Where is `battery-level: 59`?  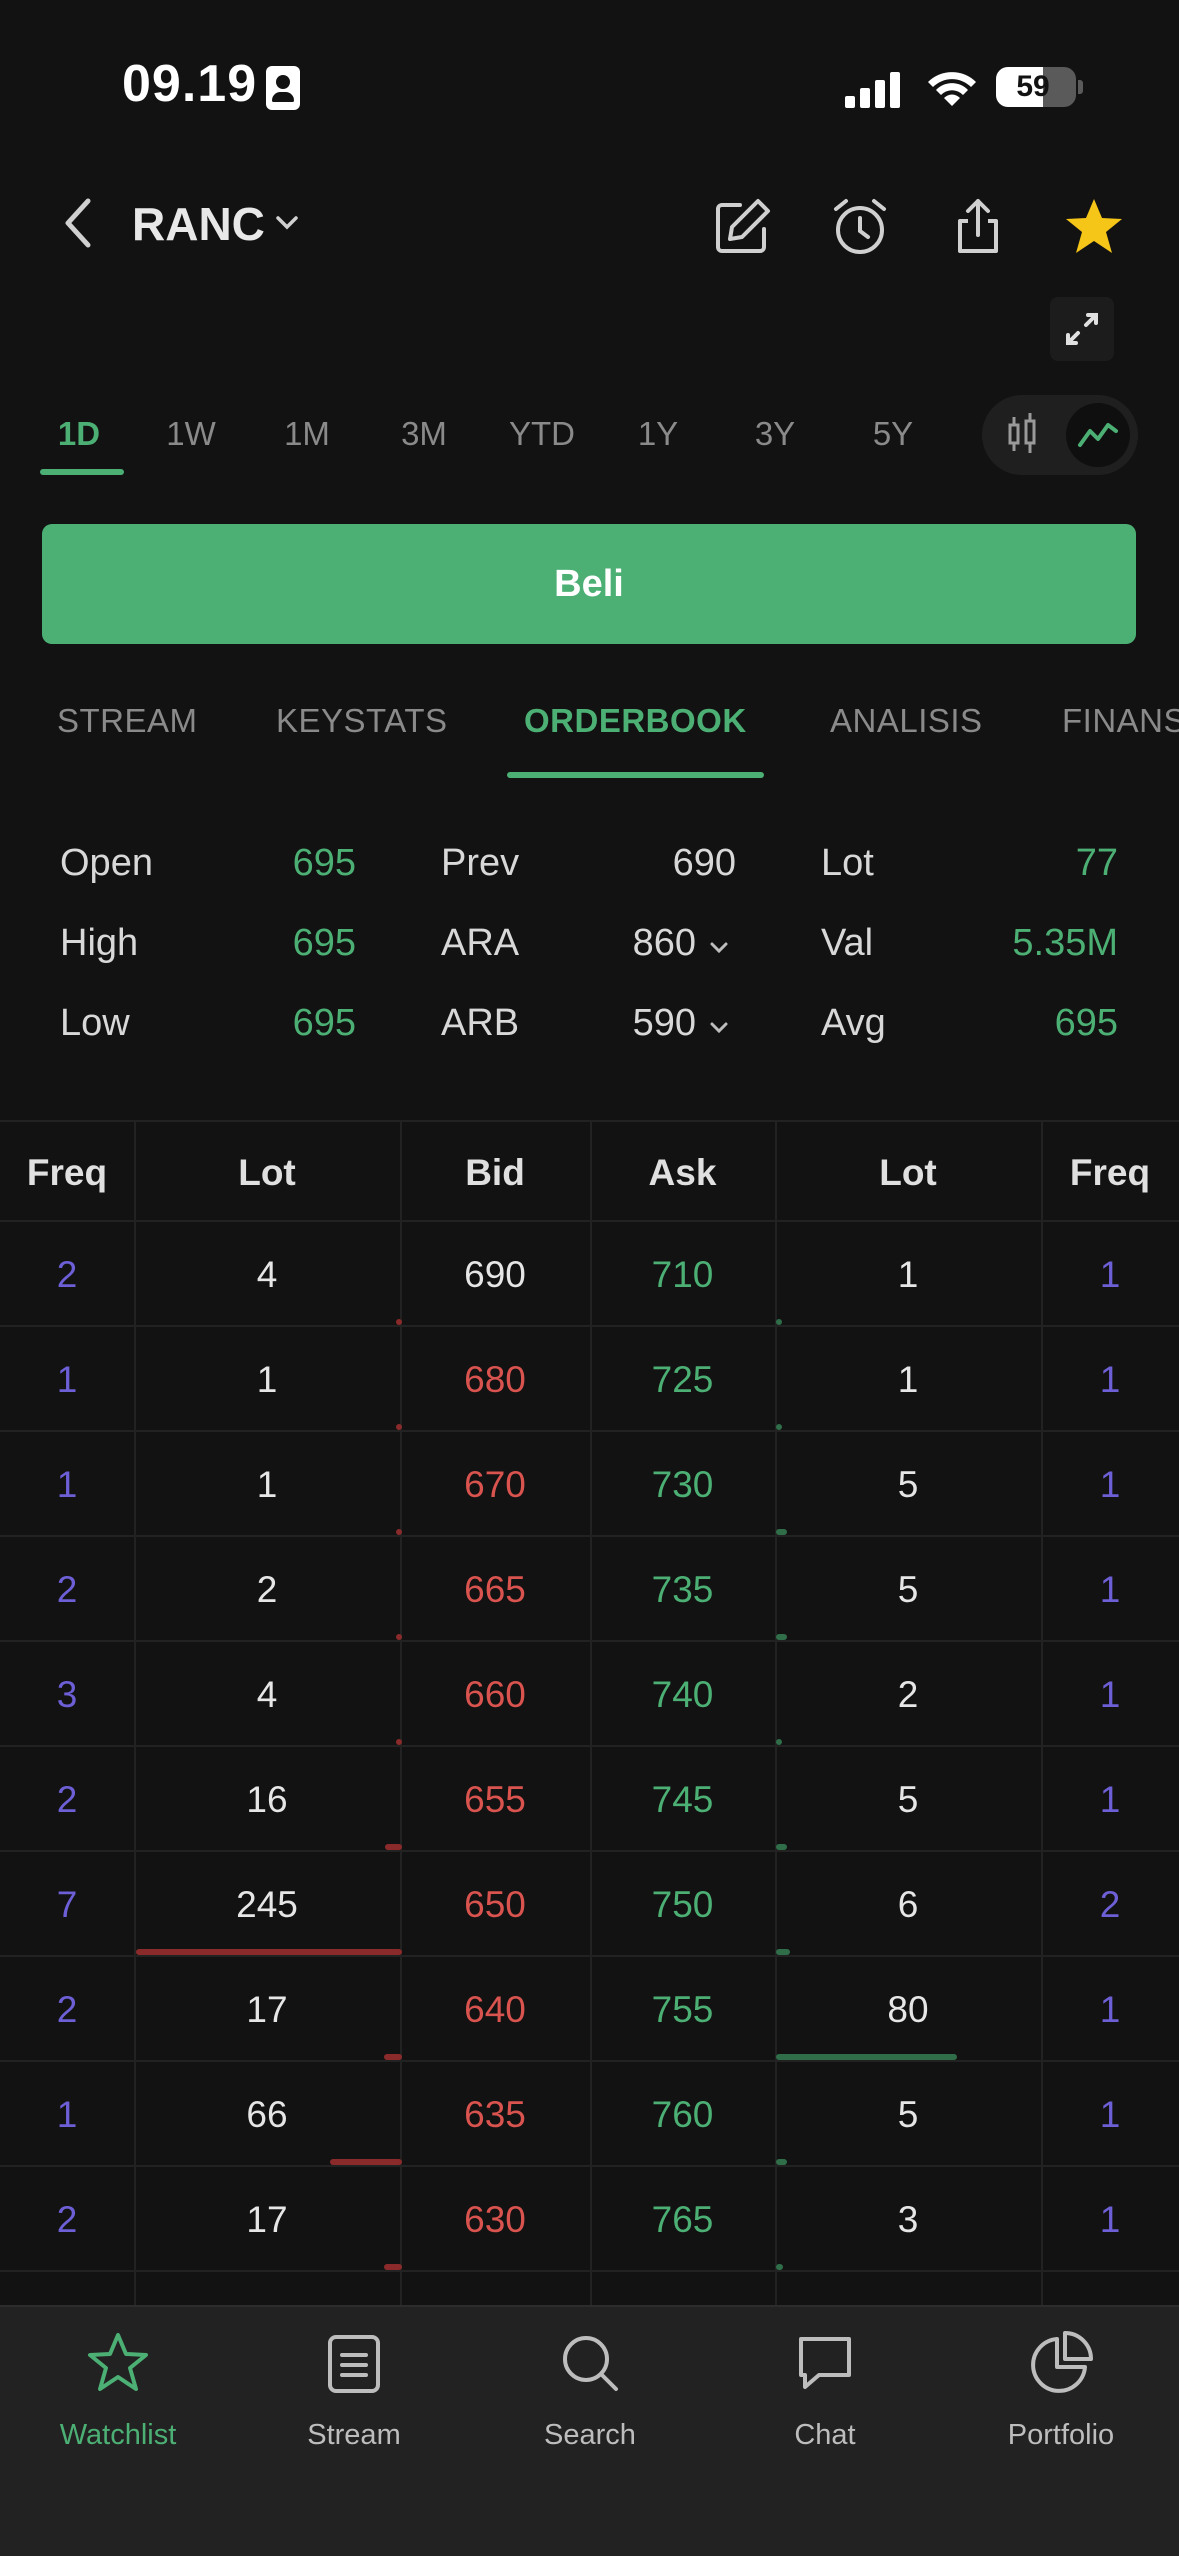 battery-level: 59 is located at coordinates (1033, 86).